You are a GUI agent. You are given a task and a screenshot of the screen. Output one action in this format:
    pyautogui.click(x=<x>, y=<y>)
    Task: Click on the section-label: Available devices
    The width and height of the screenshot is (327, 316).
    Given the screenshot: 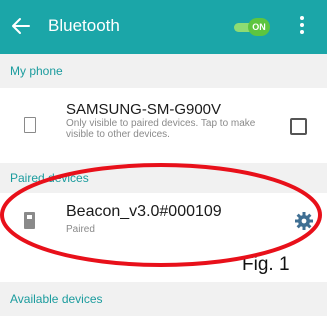 What is the action you would take?
    pyautogui.click(x=56, y=299)
    